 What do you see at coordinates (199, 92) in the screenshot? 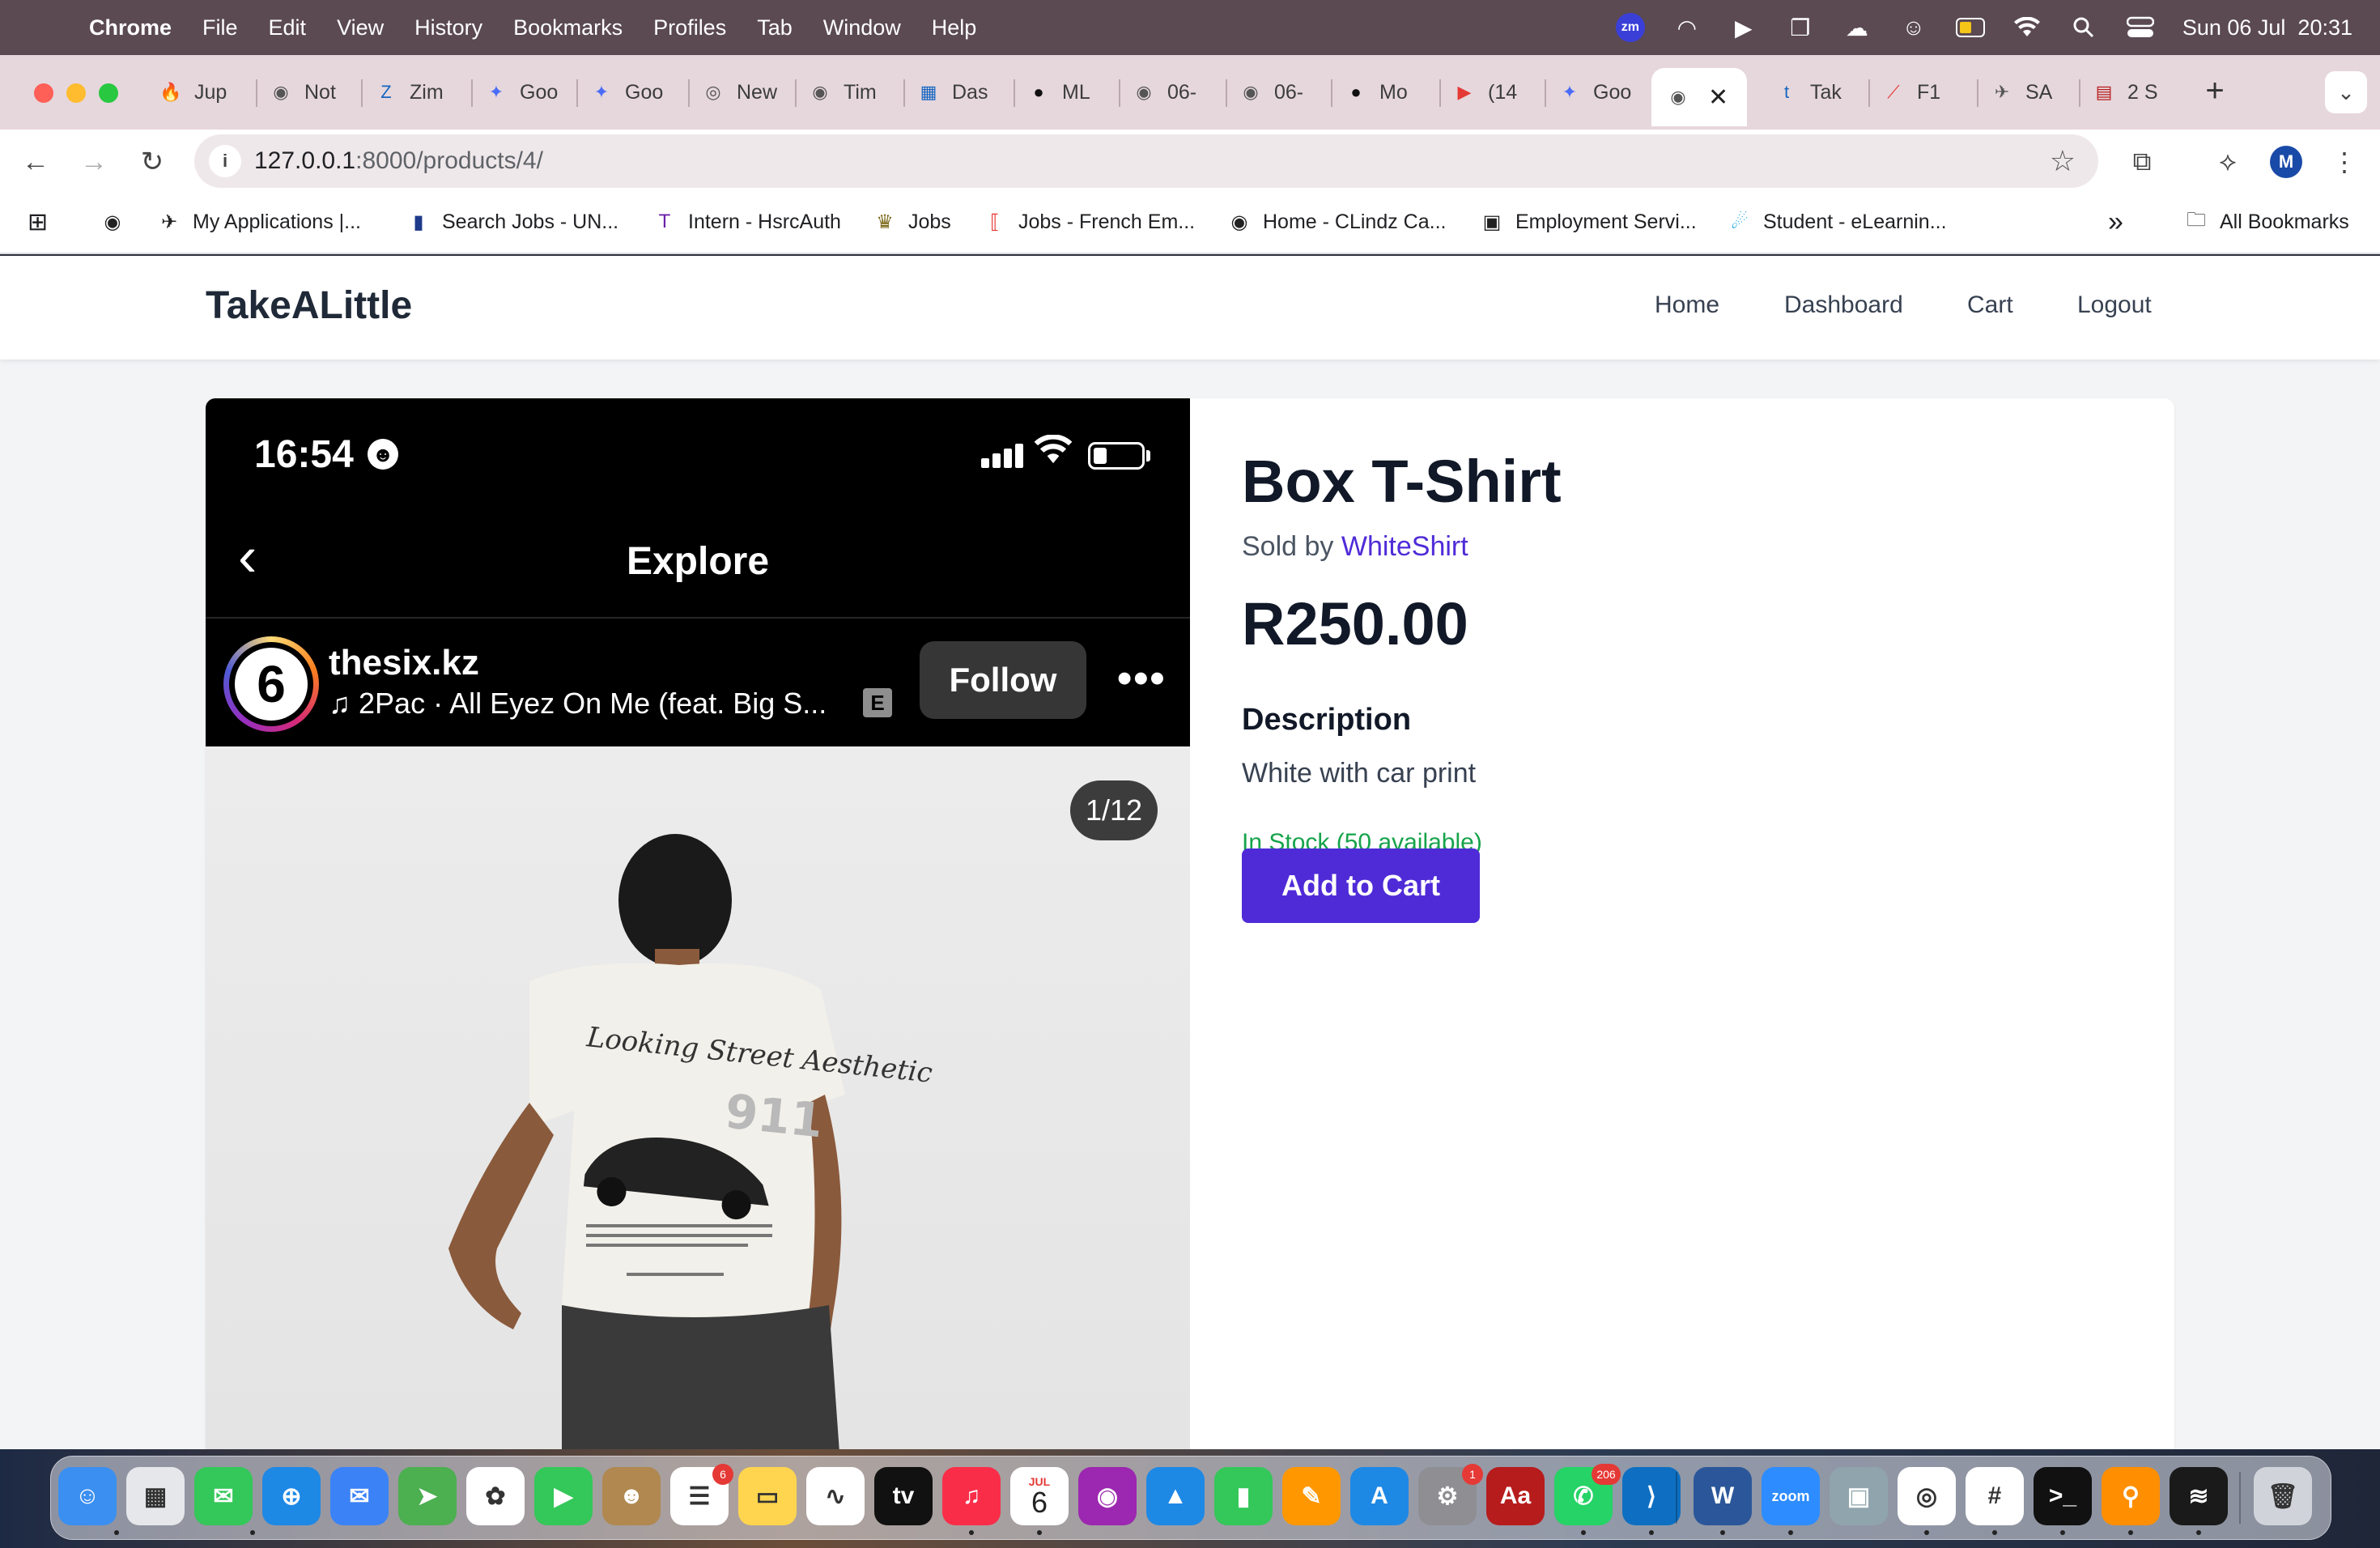
I see `tab-0: 🔥 Jup` at bounding box center [199, 92].